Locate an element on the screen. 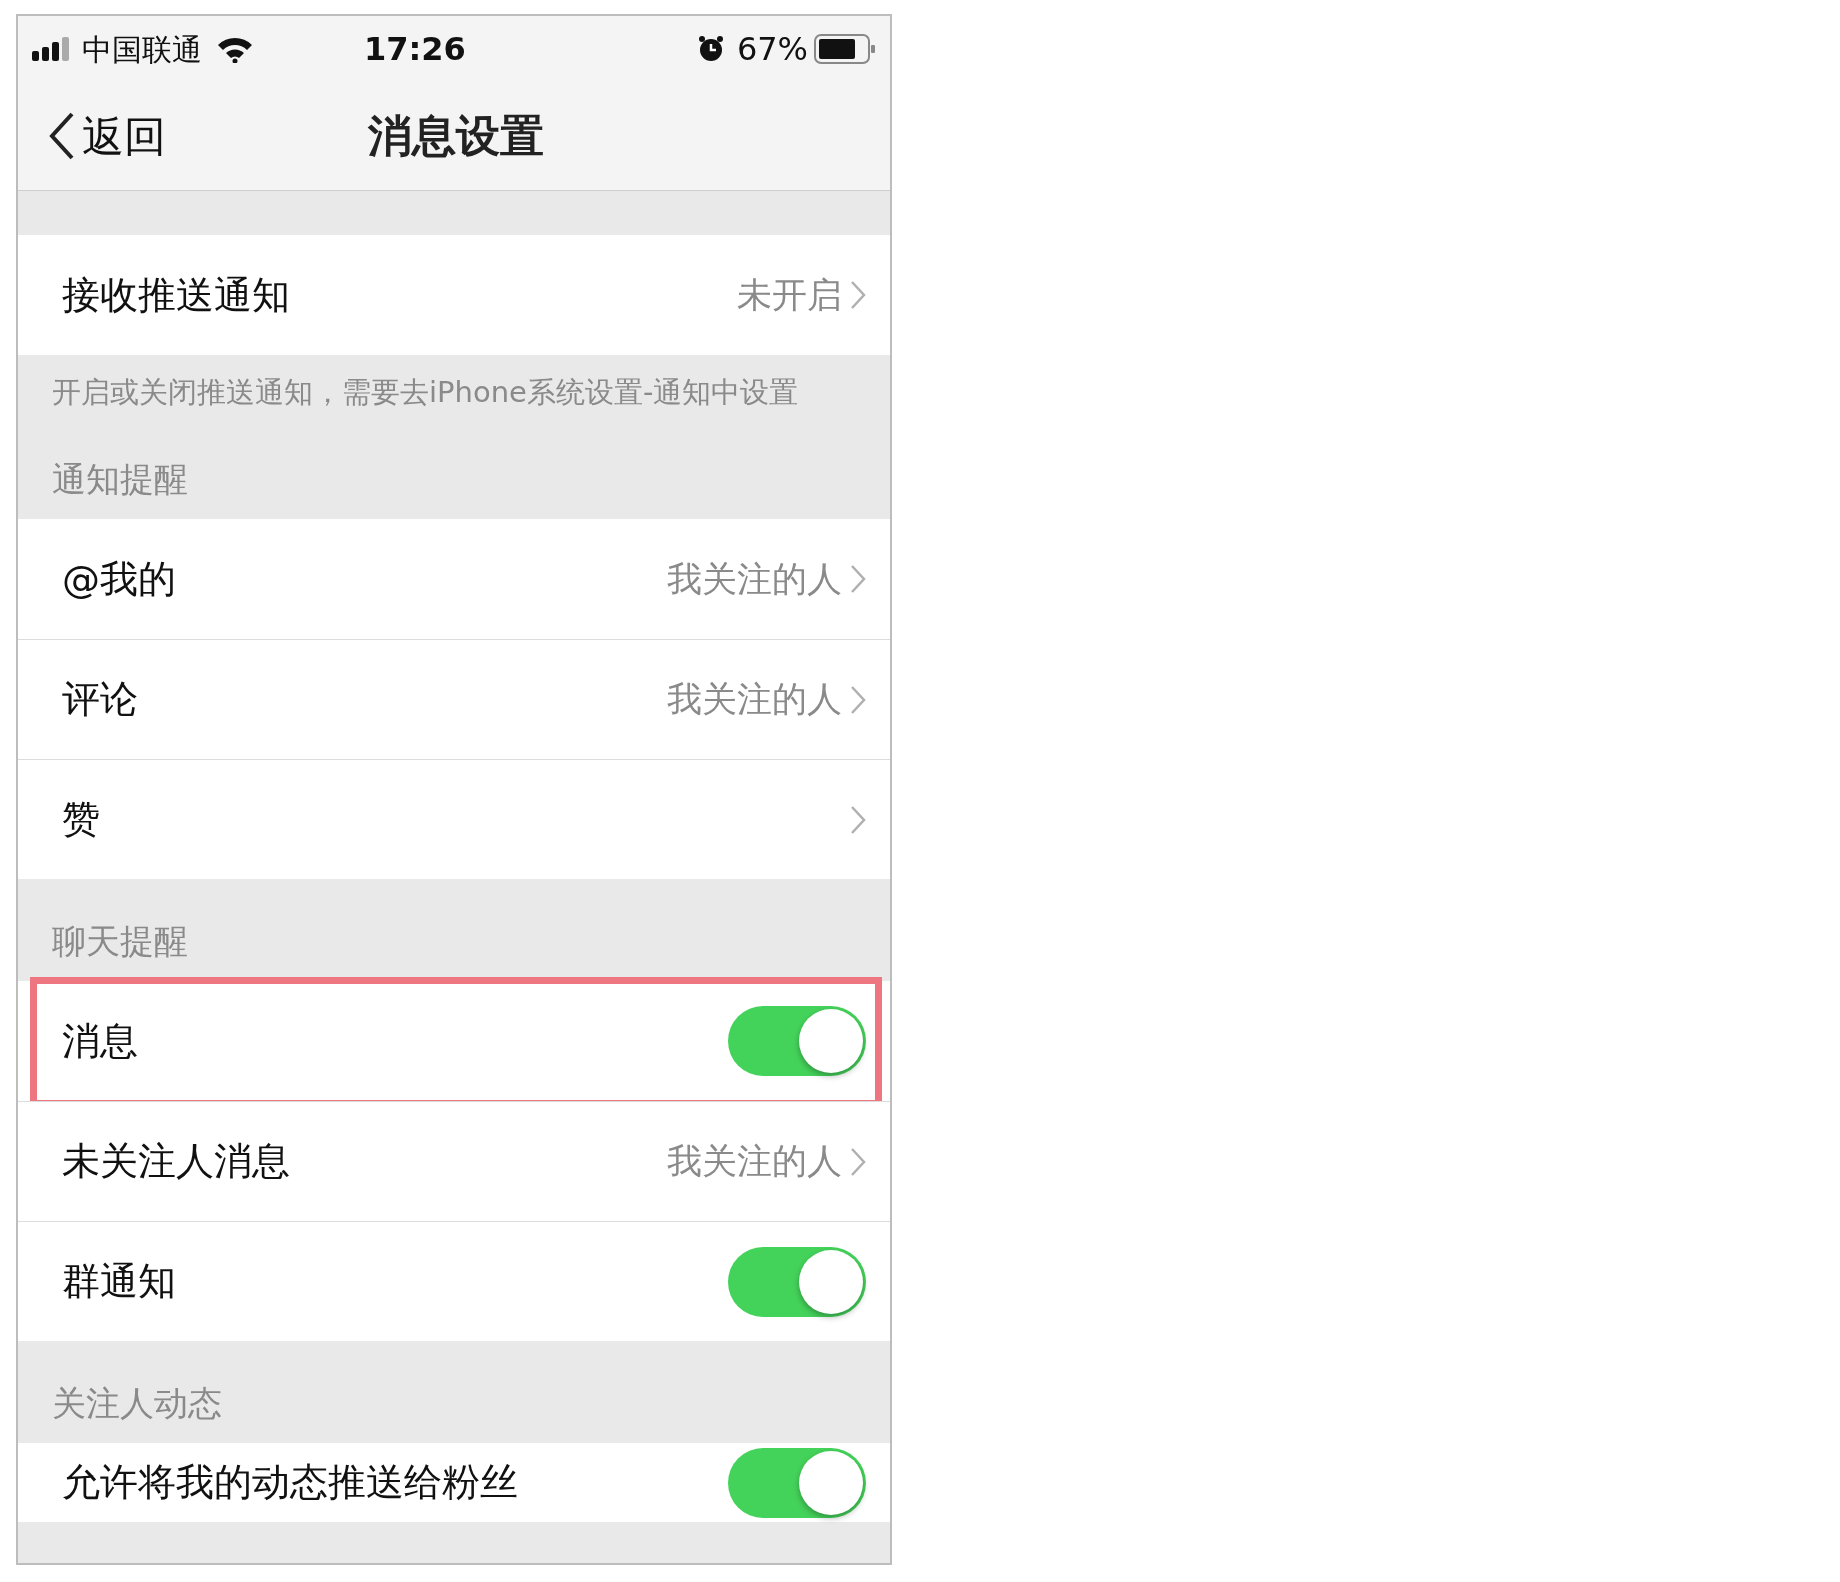 The height and width of the screenshot is (1582, 1840). carrier-name: 中国联通 is located at coordinates (142, 49).